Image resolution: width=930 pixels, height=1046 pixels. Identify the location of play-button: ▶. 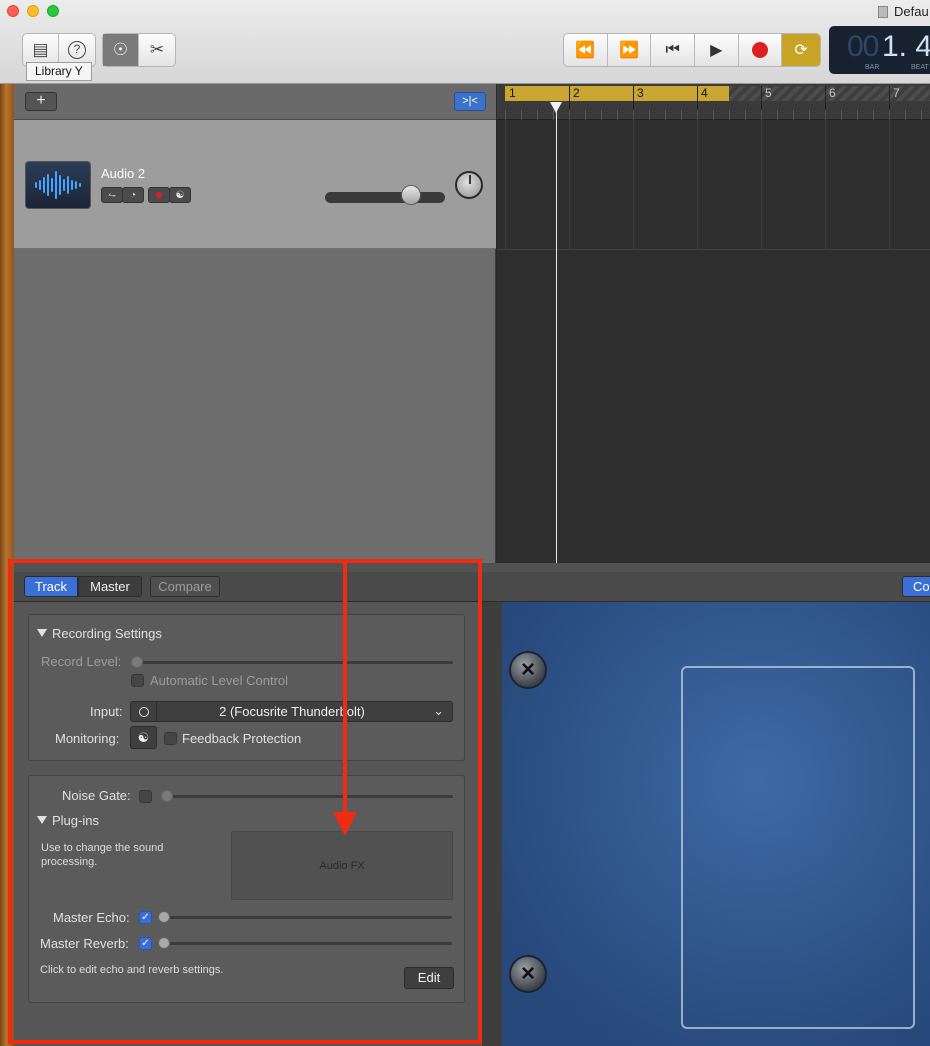
(717, 50).